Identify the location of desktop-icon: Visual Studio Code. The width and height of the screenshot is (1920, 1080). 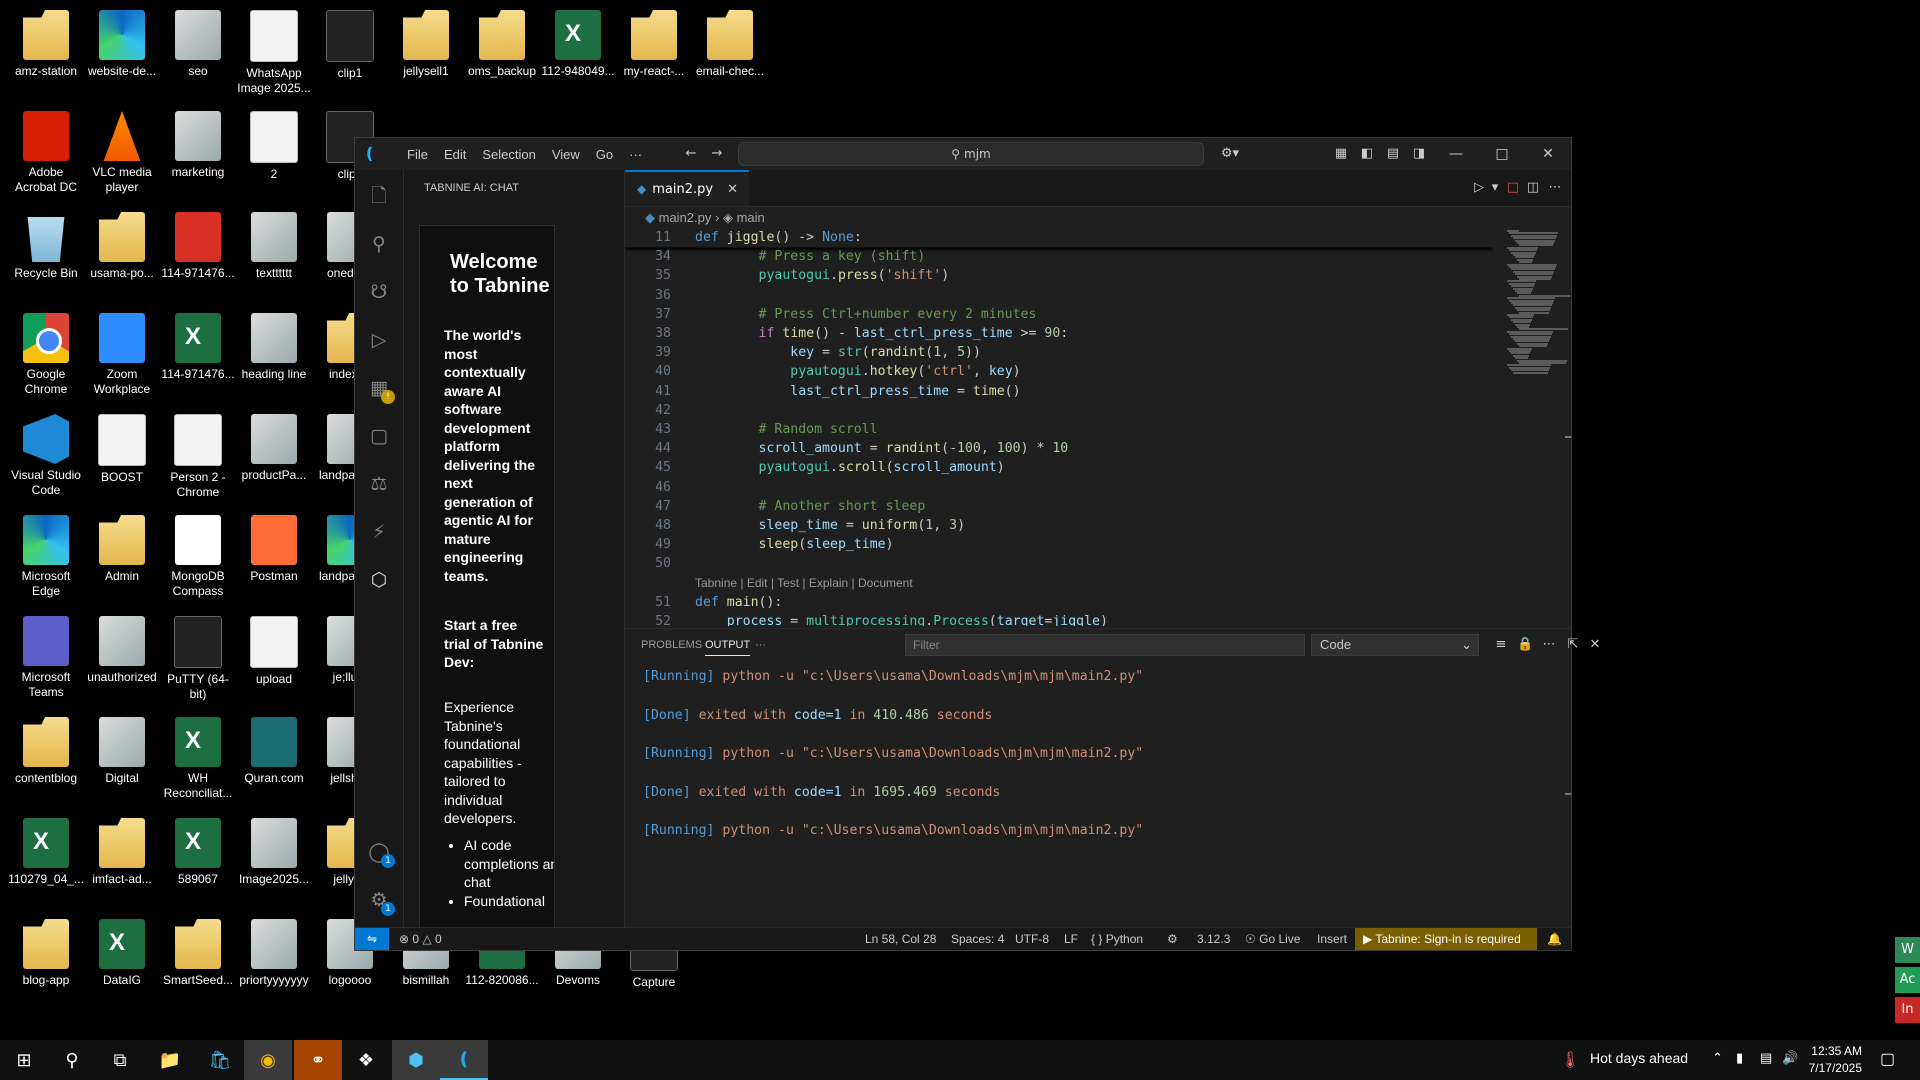
(46, 456).